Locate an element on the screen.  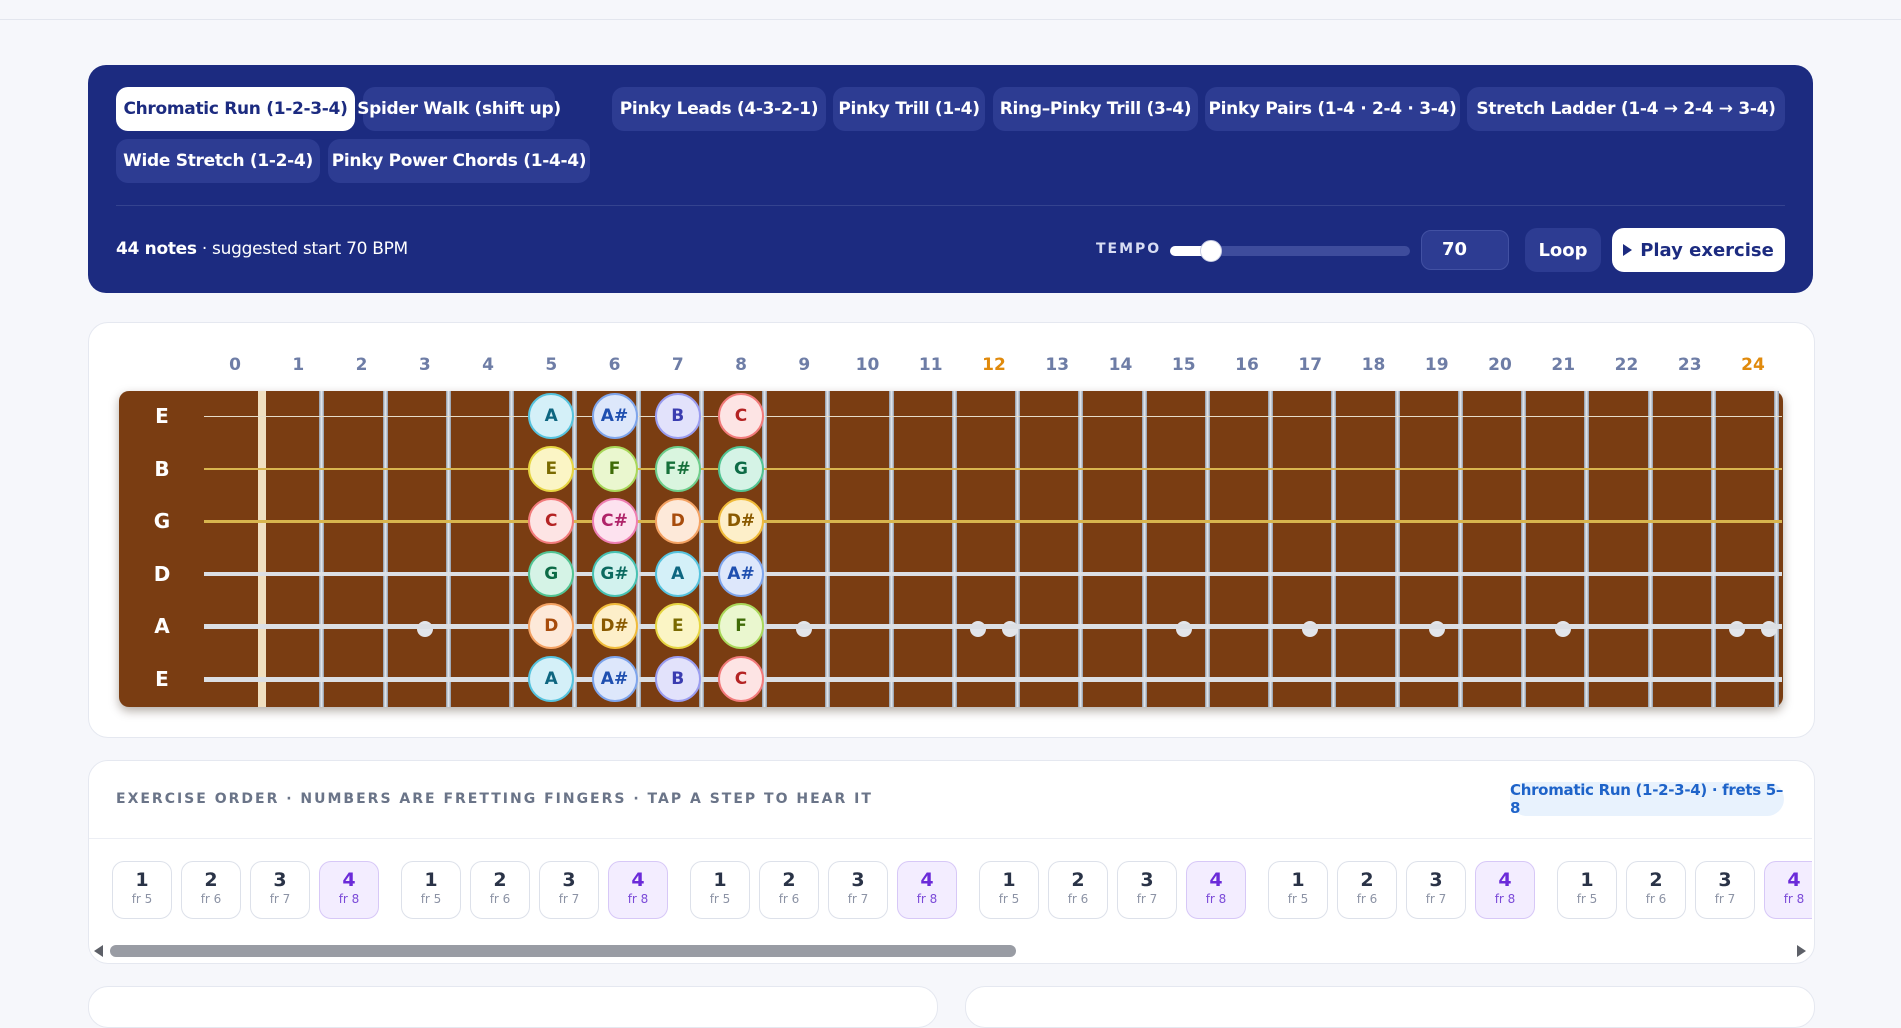
panel-divider is located at coordinates (950, 205).